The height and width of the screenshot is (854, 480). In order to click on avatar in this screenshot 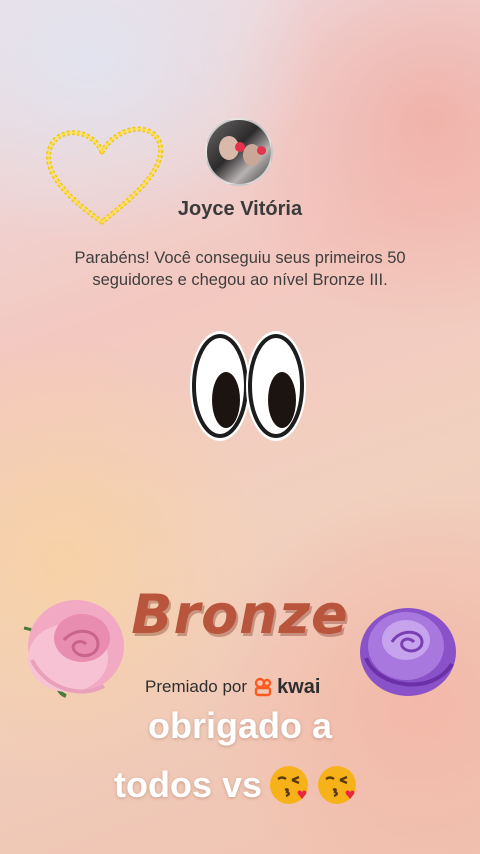, I will do `click(239, 152)`.